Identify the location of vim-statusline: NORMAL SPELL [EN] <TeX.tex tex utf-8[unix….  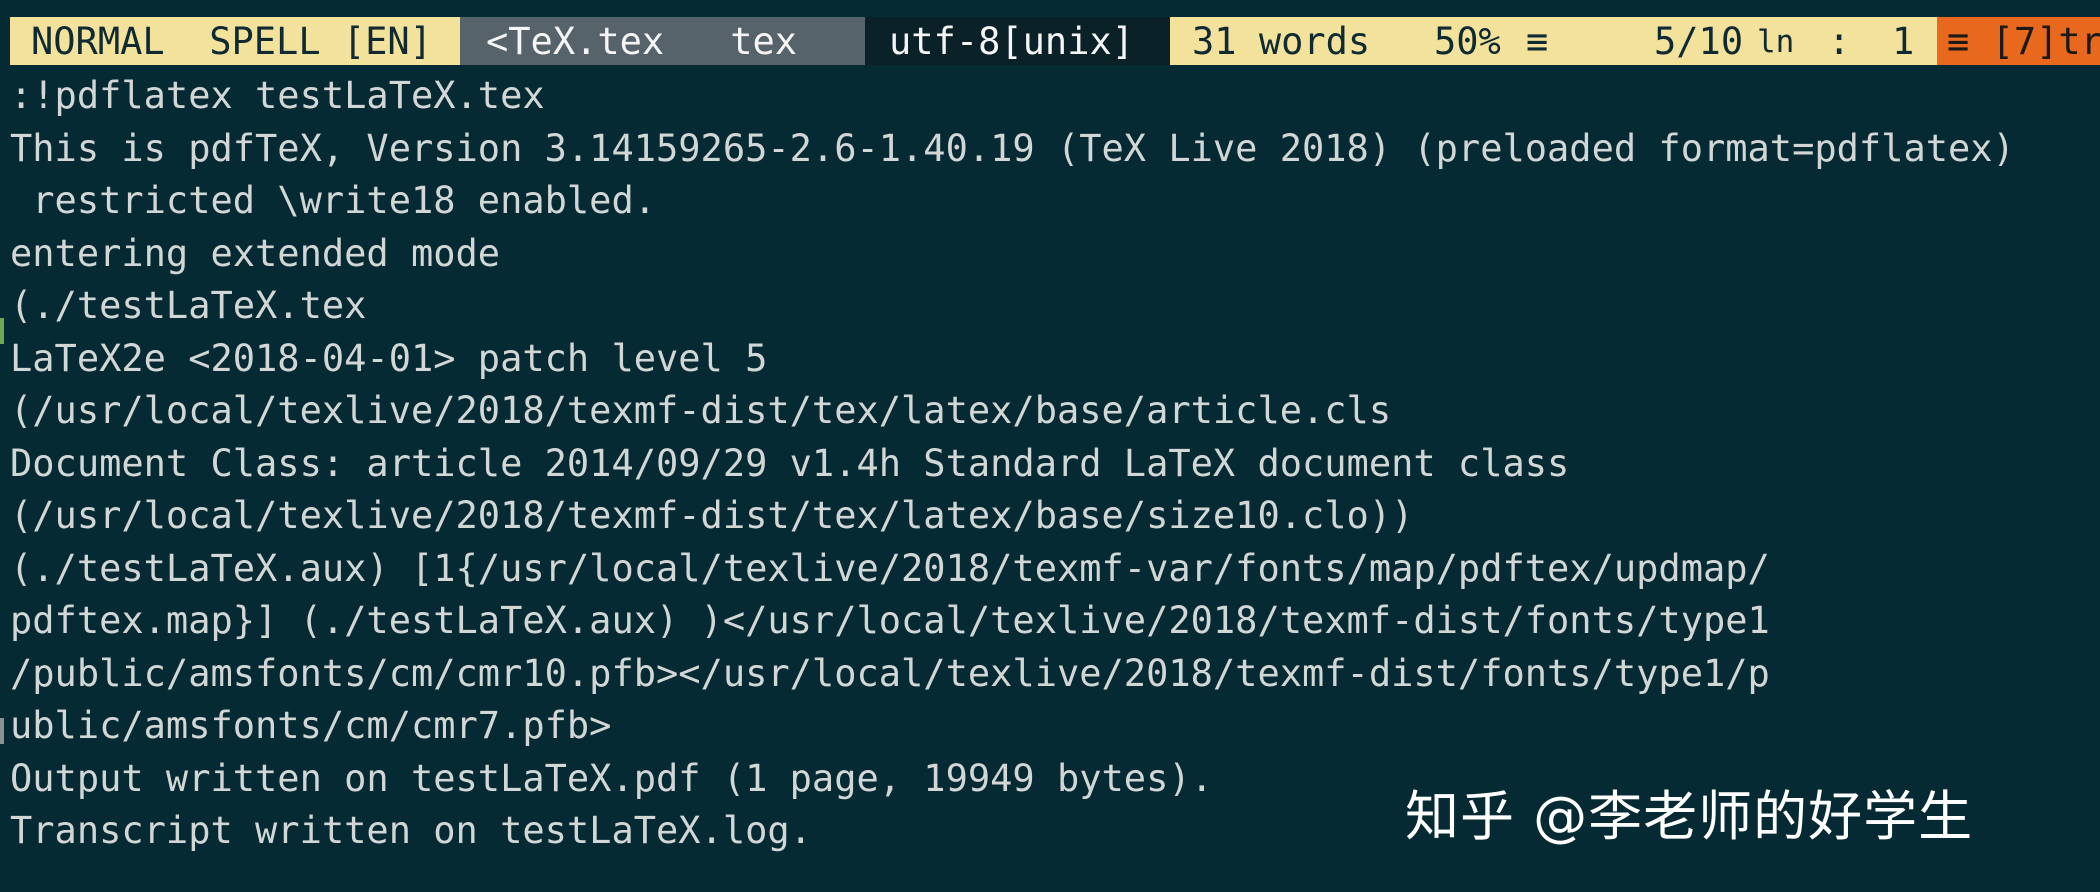
(1055, 41).